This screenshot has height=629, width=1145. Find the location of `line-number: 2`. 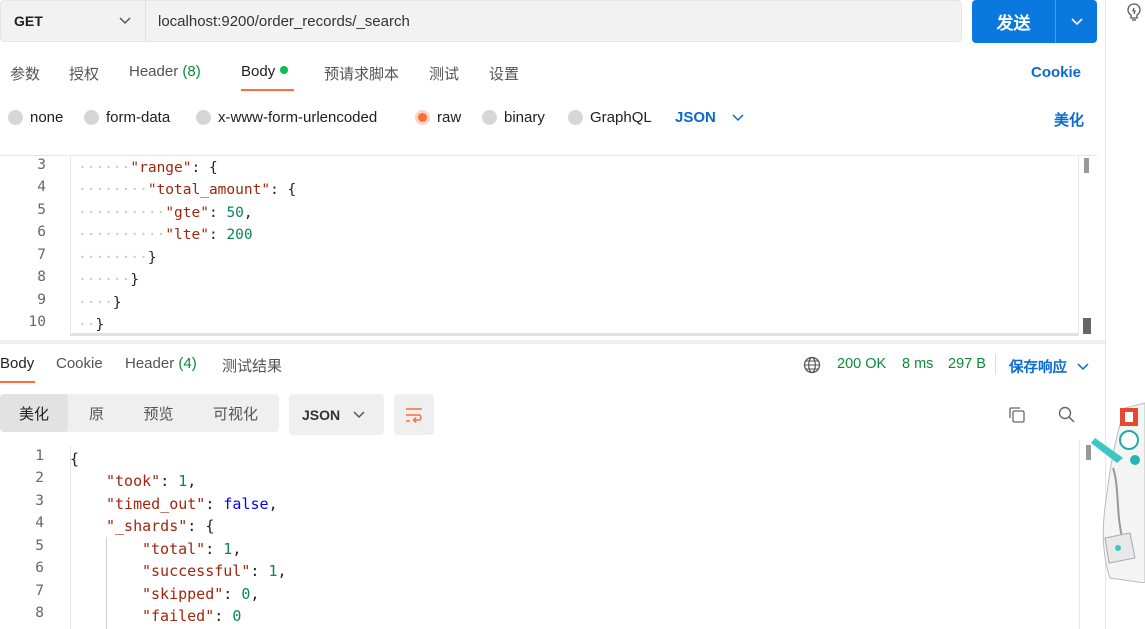

line-number: 2 is located at coordinates (39, 478).